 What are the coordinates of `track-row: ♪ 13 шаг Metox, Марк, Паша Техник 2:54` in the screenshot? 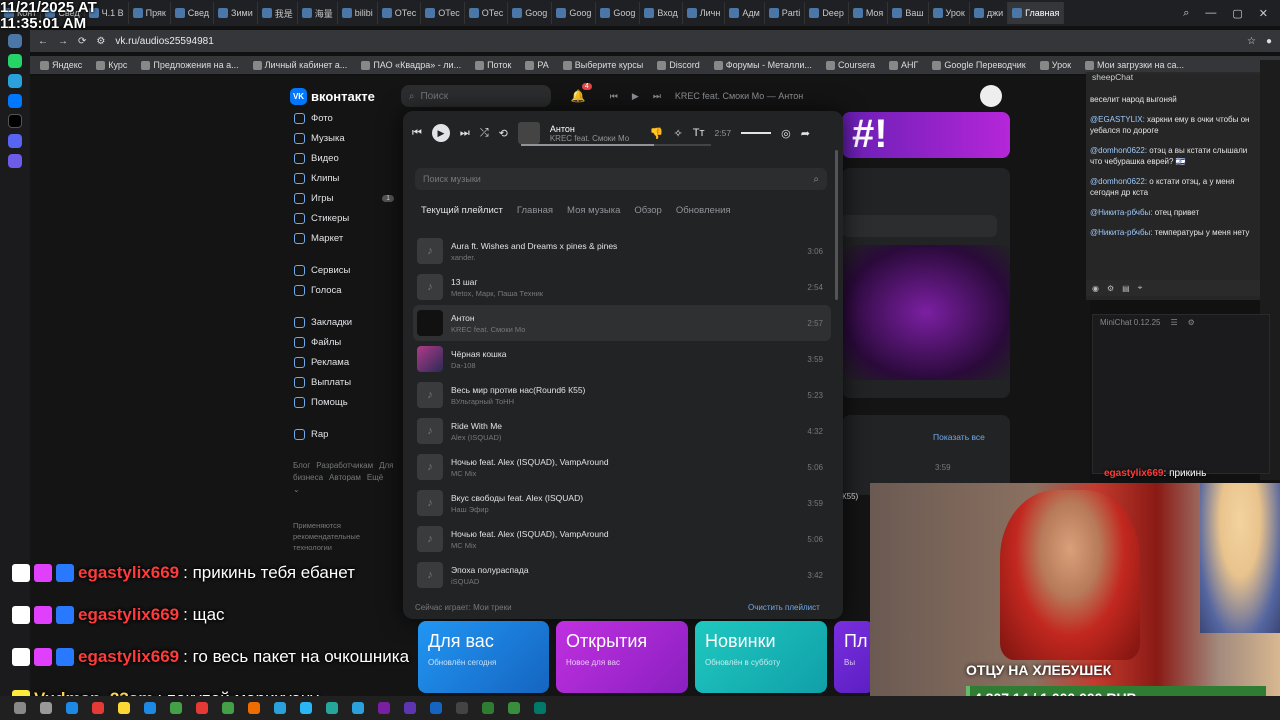 It's located at (622, 287).